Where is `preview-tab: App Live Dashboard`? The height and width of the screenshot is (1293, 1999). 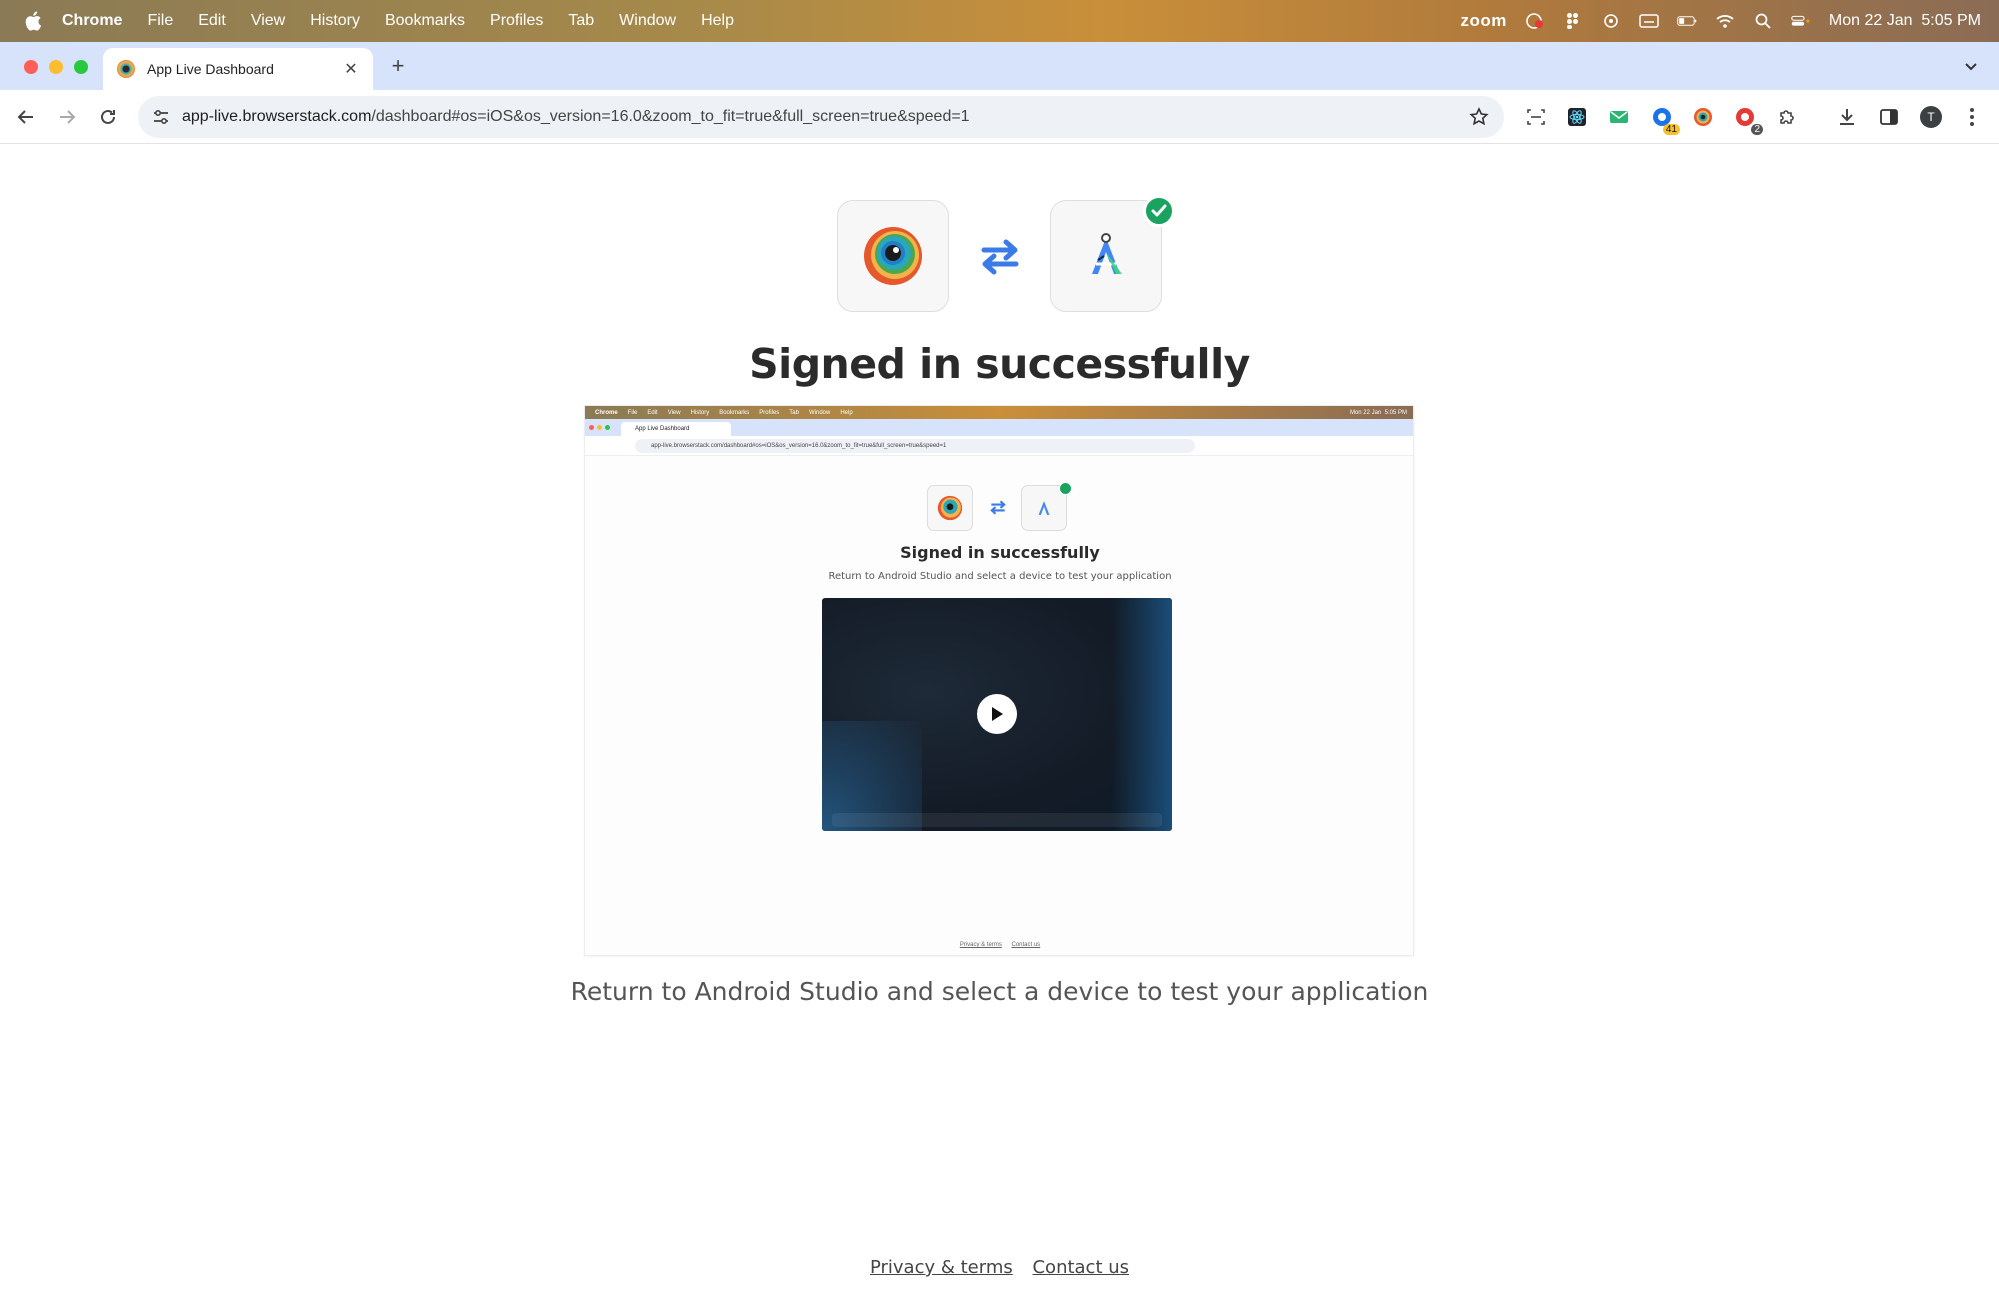 preview-tab: App Live Dashboard is located at coordinates (676, 429).